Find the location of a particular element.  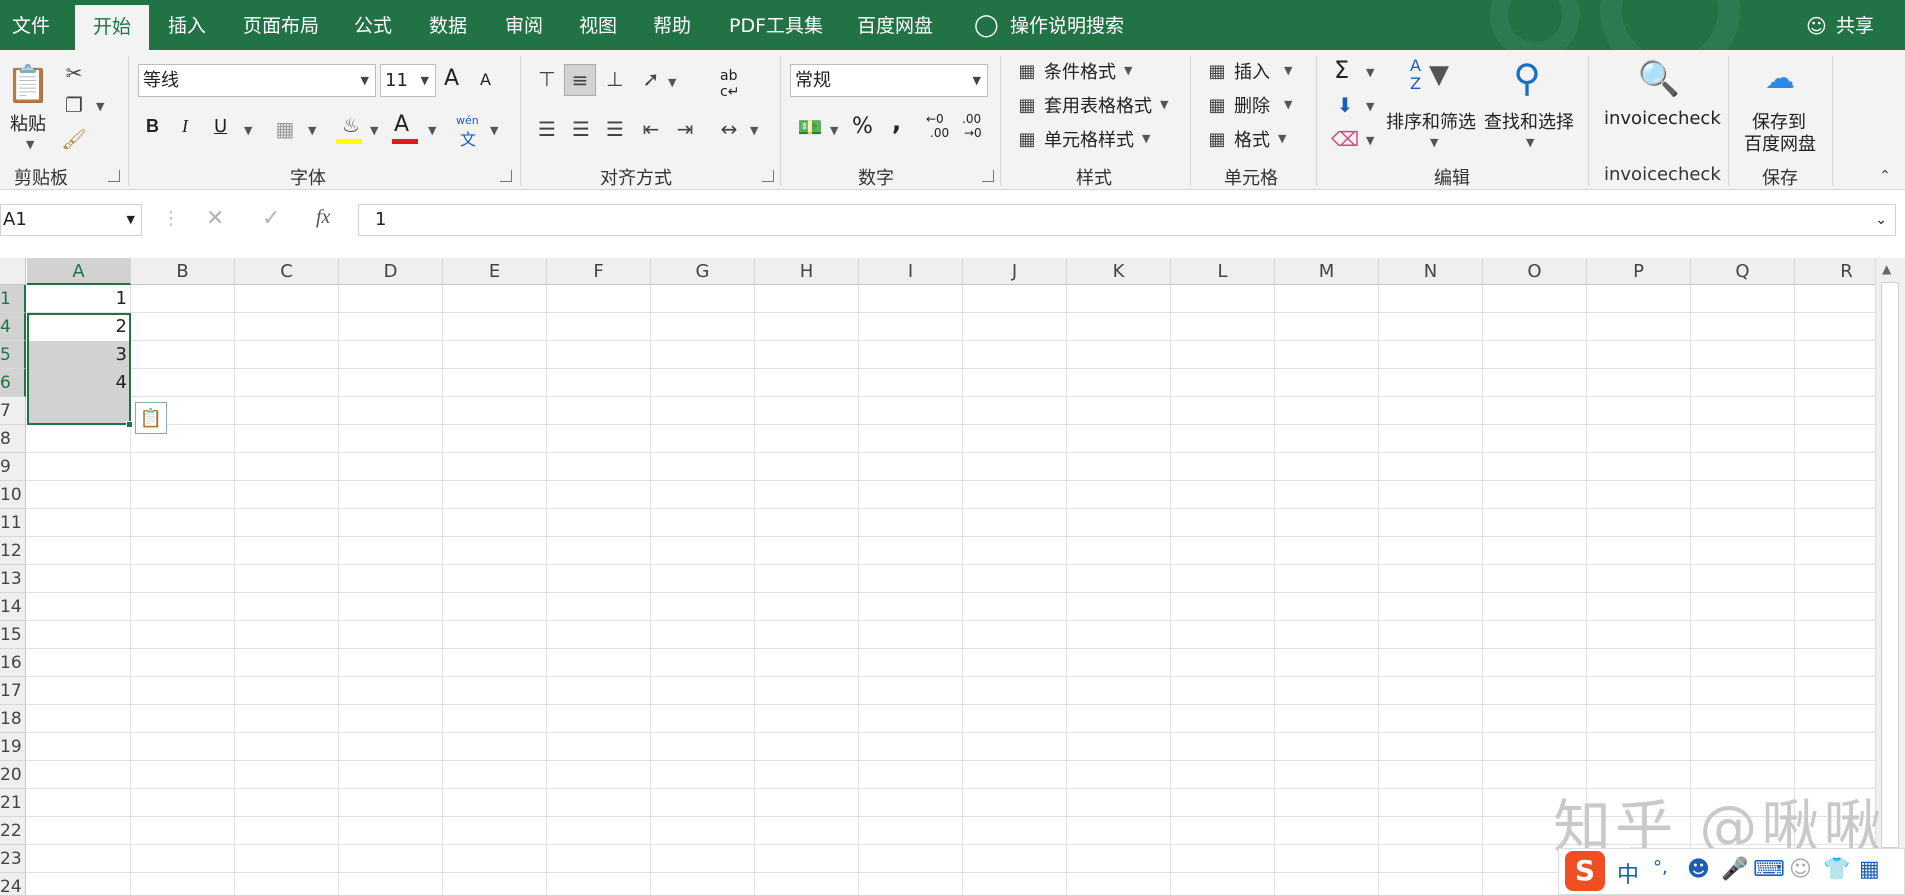

insert-cells-icon: ▦ is located at coordinates (1217, 71).